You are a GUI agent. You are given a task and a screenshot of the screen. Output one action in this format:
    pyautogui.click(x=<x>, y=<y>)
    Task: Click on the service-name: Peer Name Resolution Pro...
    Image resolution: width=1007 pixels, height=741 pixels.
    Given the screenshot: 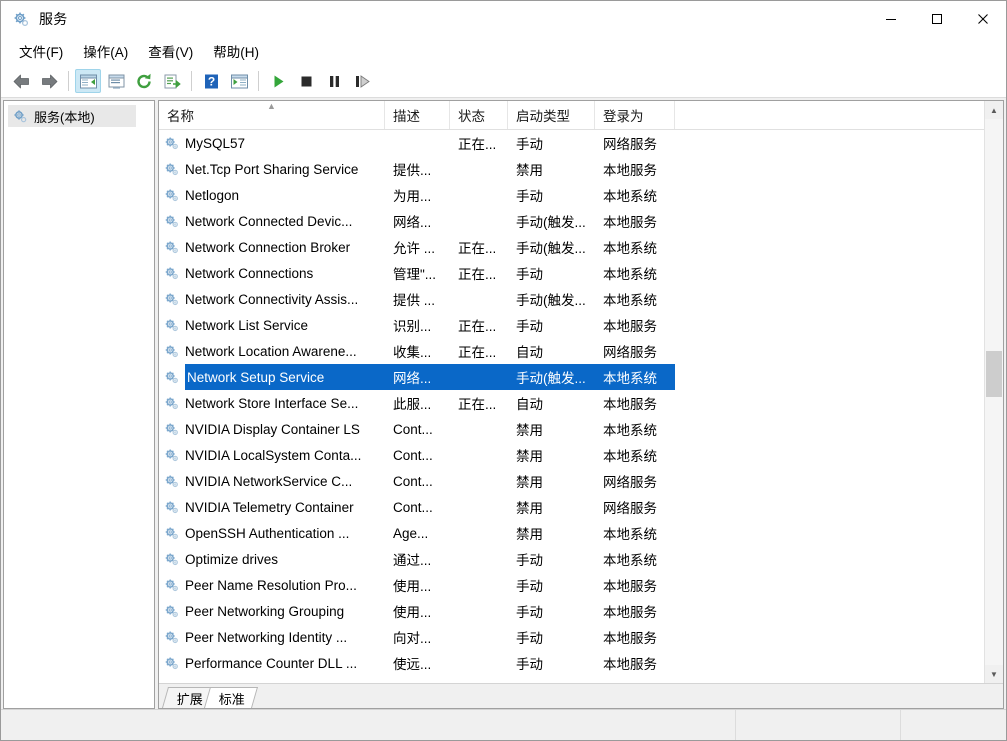 What is the action you would take?
    pyautogui.click(x=271, y=585)
    